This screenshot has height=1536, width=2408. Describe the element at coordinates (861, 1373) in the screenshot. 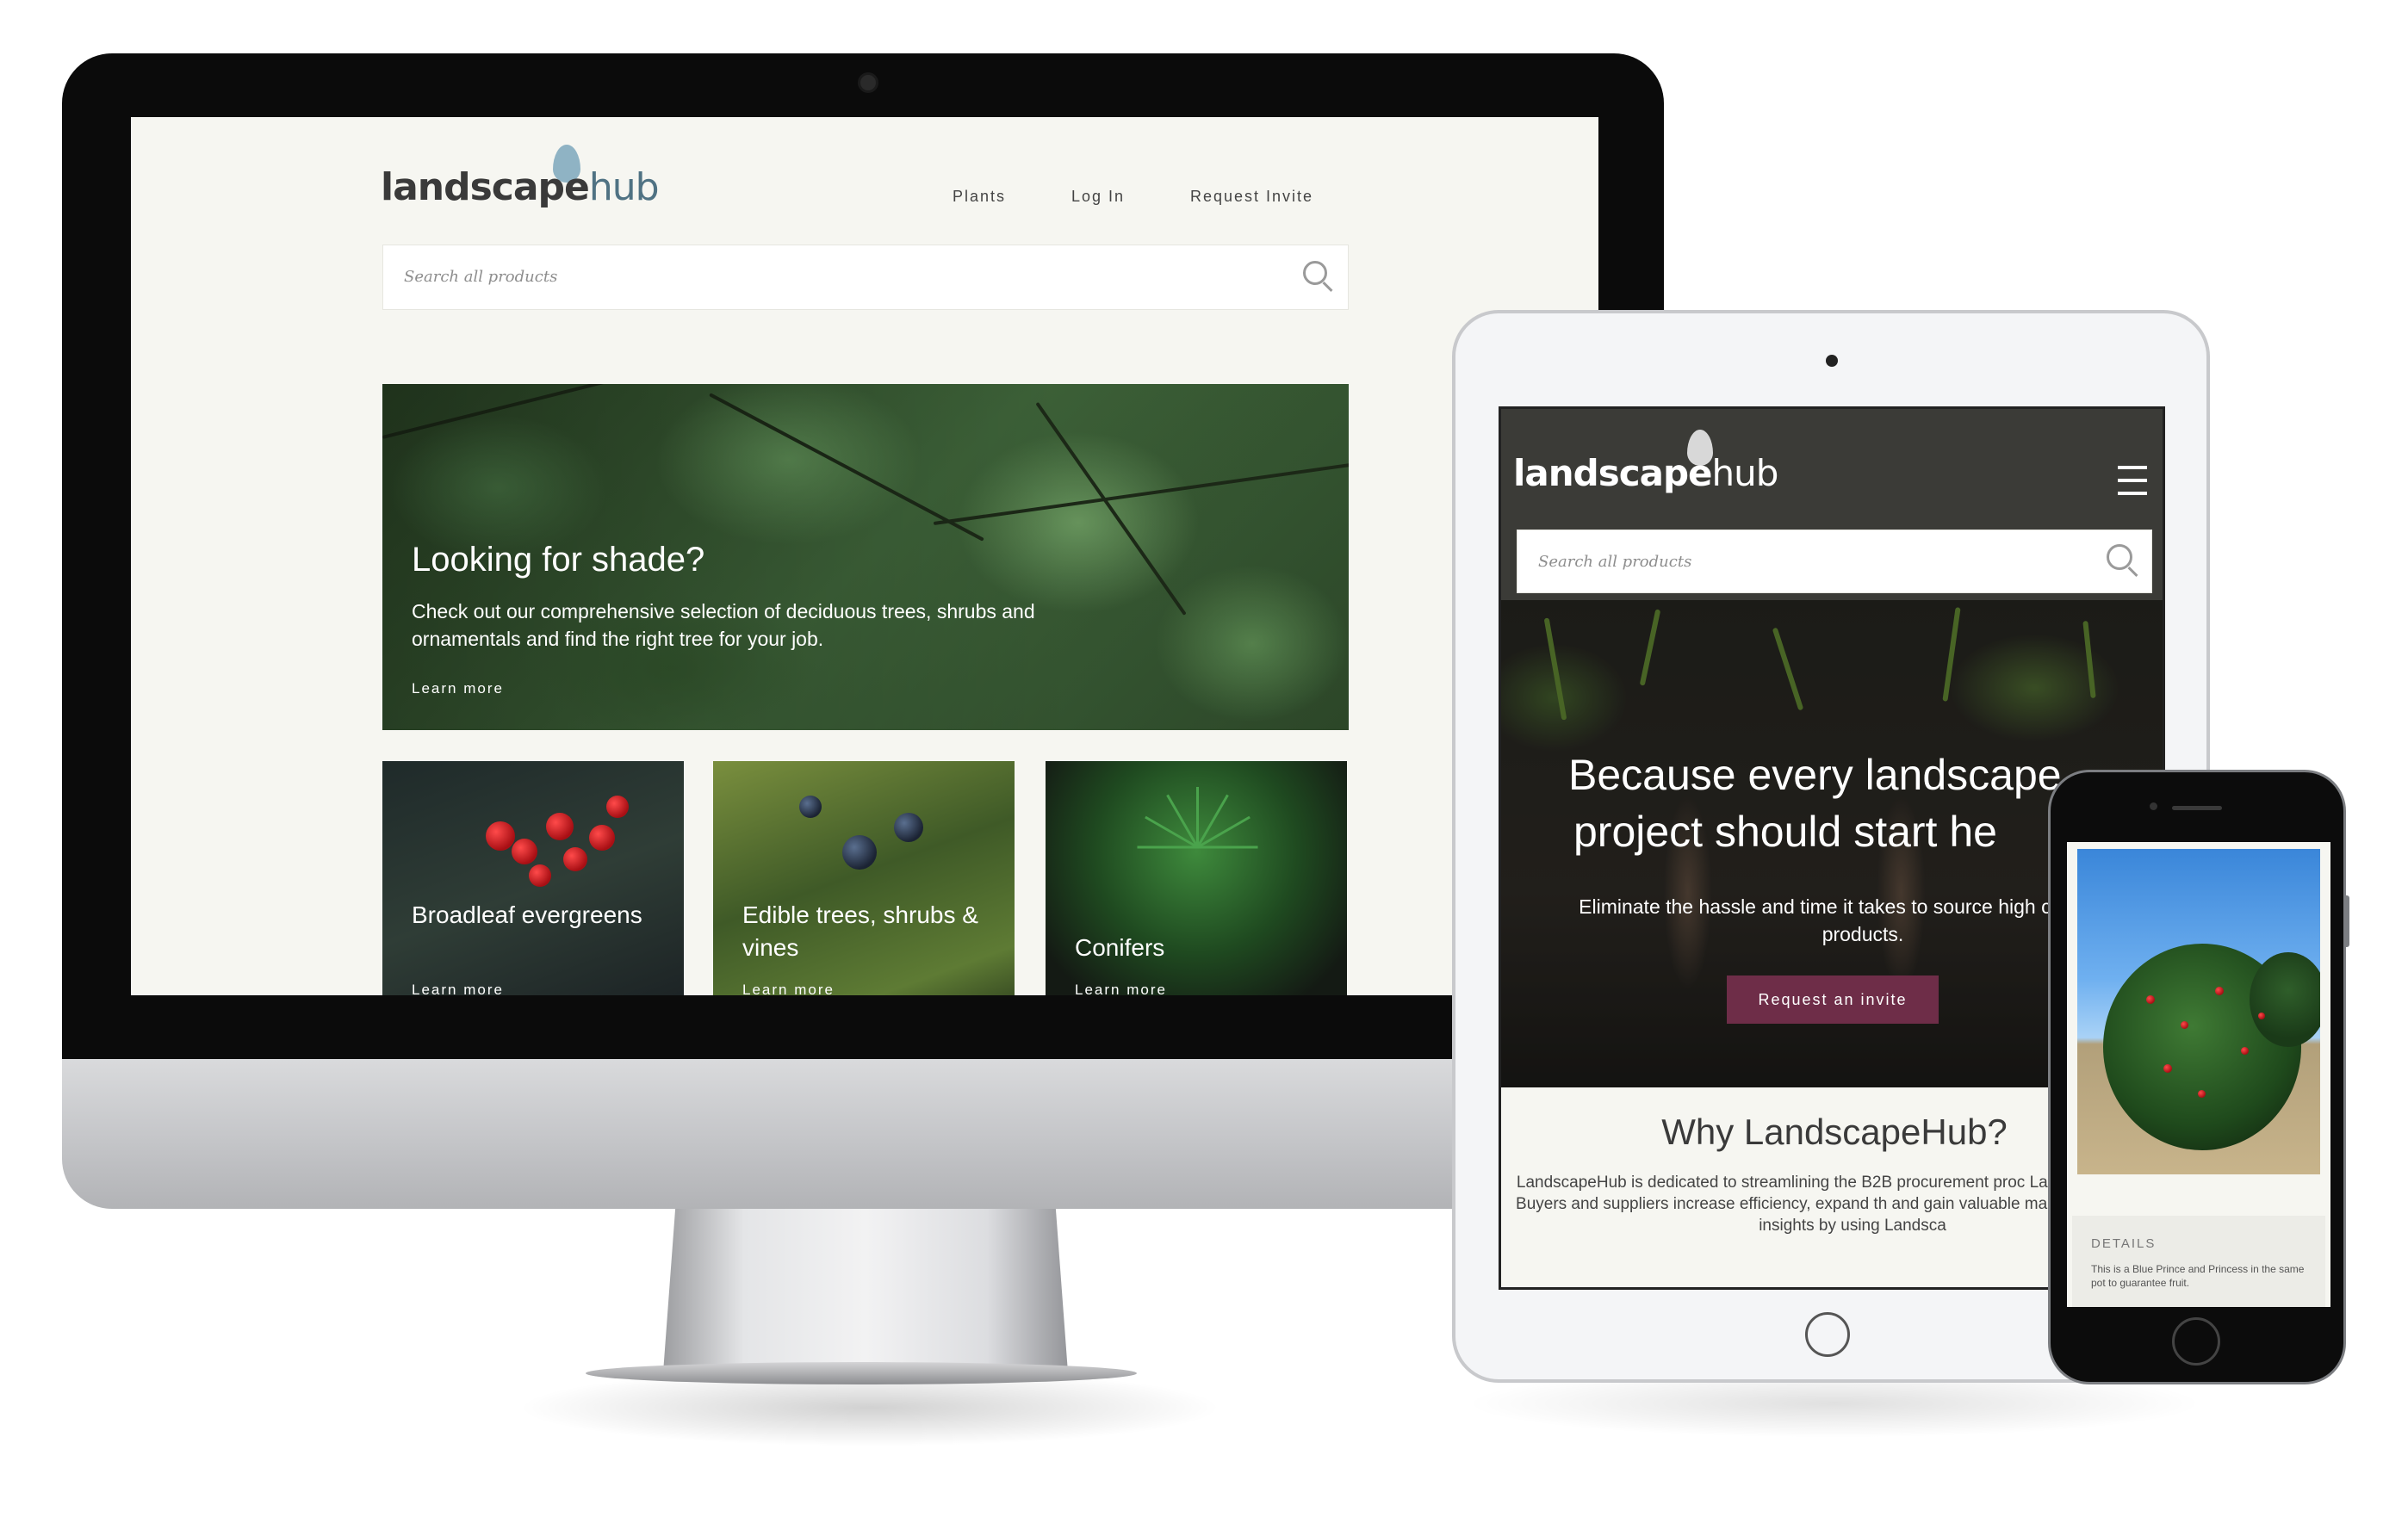

I see `imac-stand-foot` at that location.